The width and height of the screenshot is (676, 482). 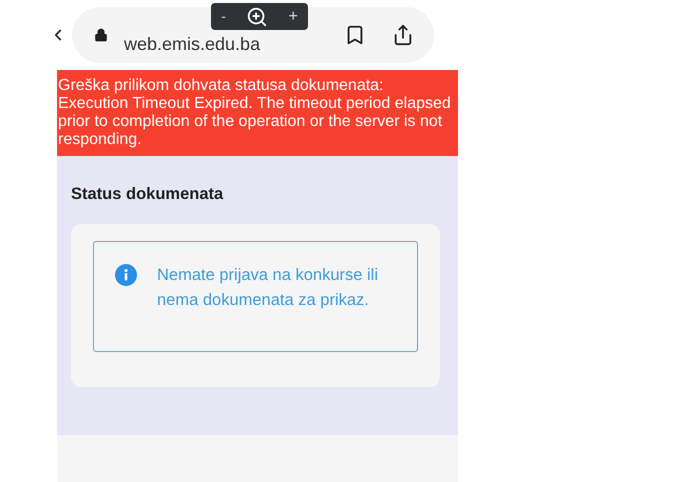 I want to click on zoom-out-button: -, so click(x=223, y=16).